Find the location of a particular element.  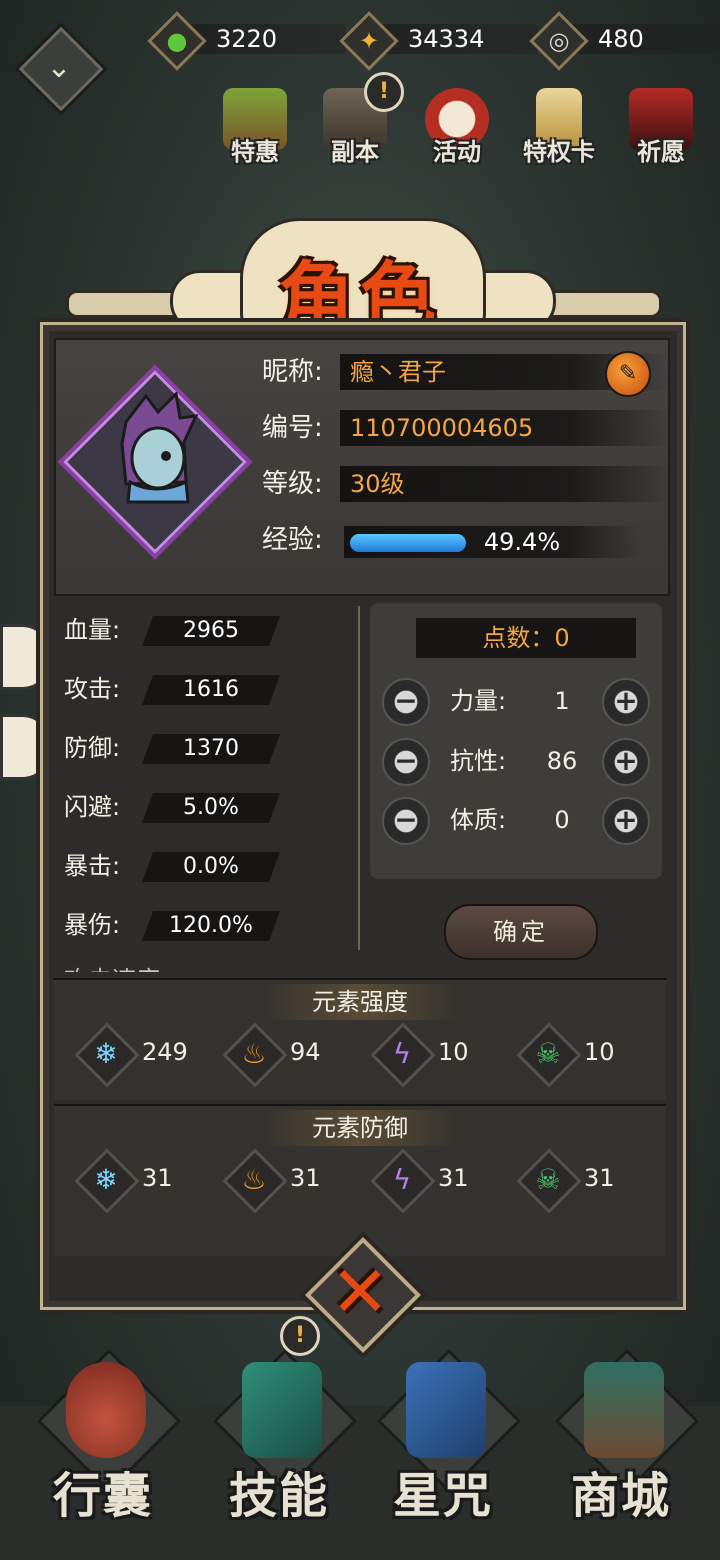

jade-icon: ● is located at coordinates (177, 41).